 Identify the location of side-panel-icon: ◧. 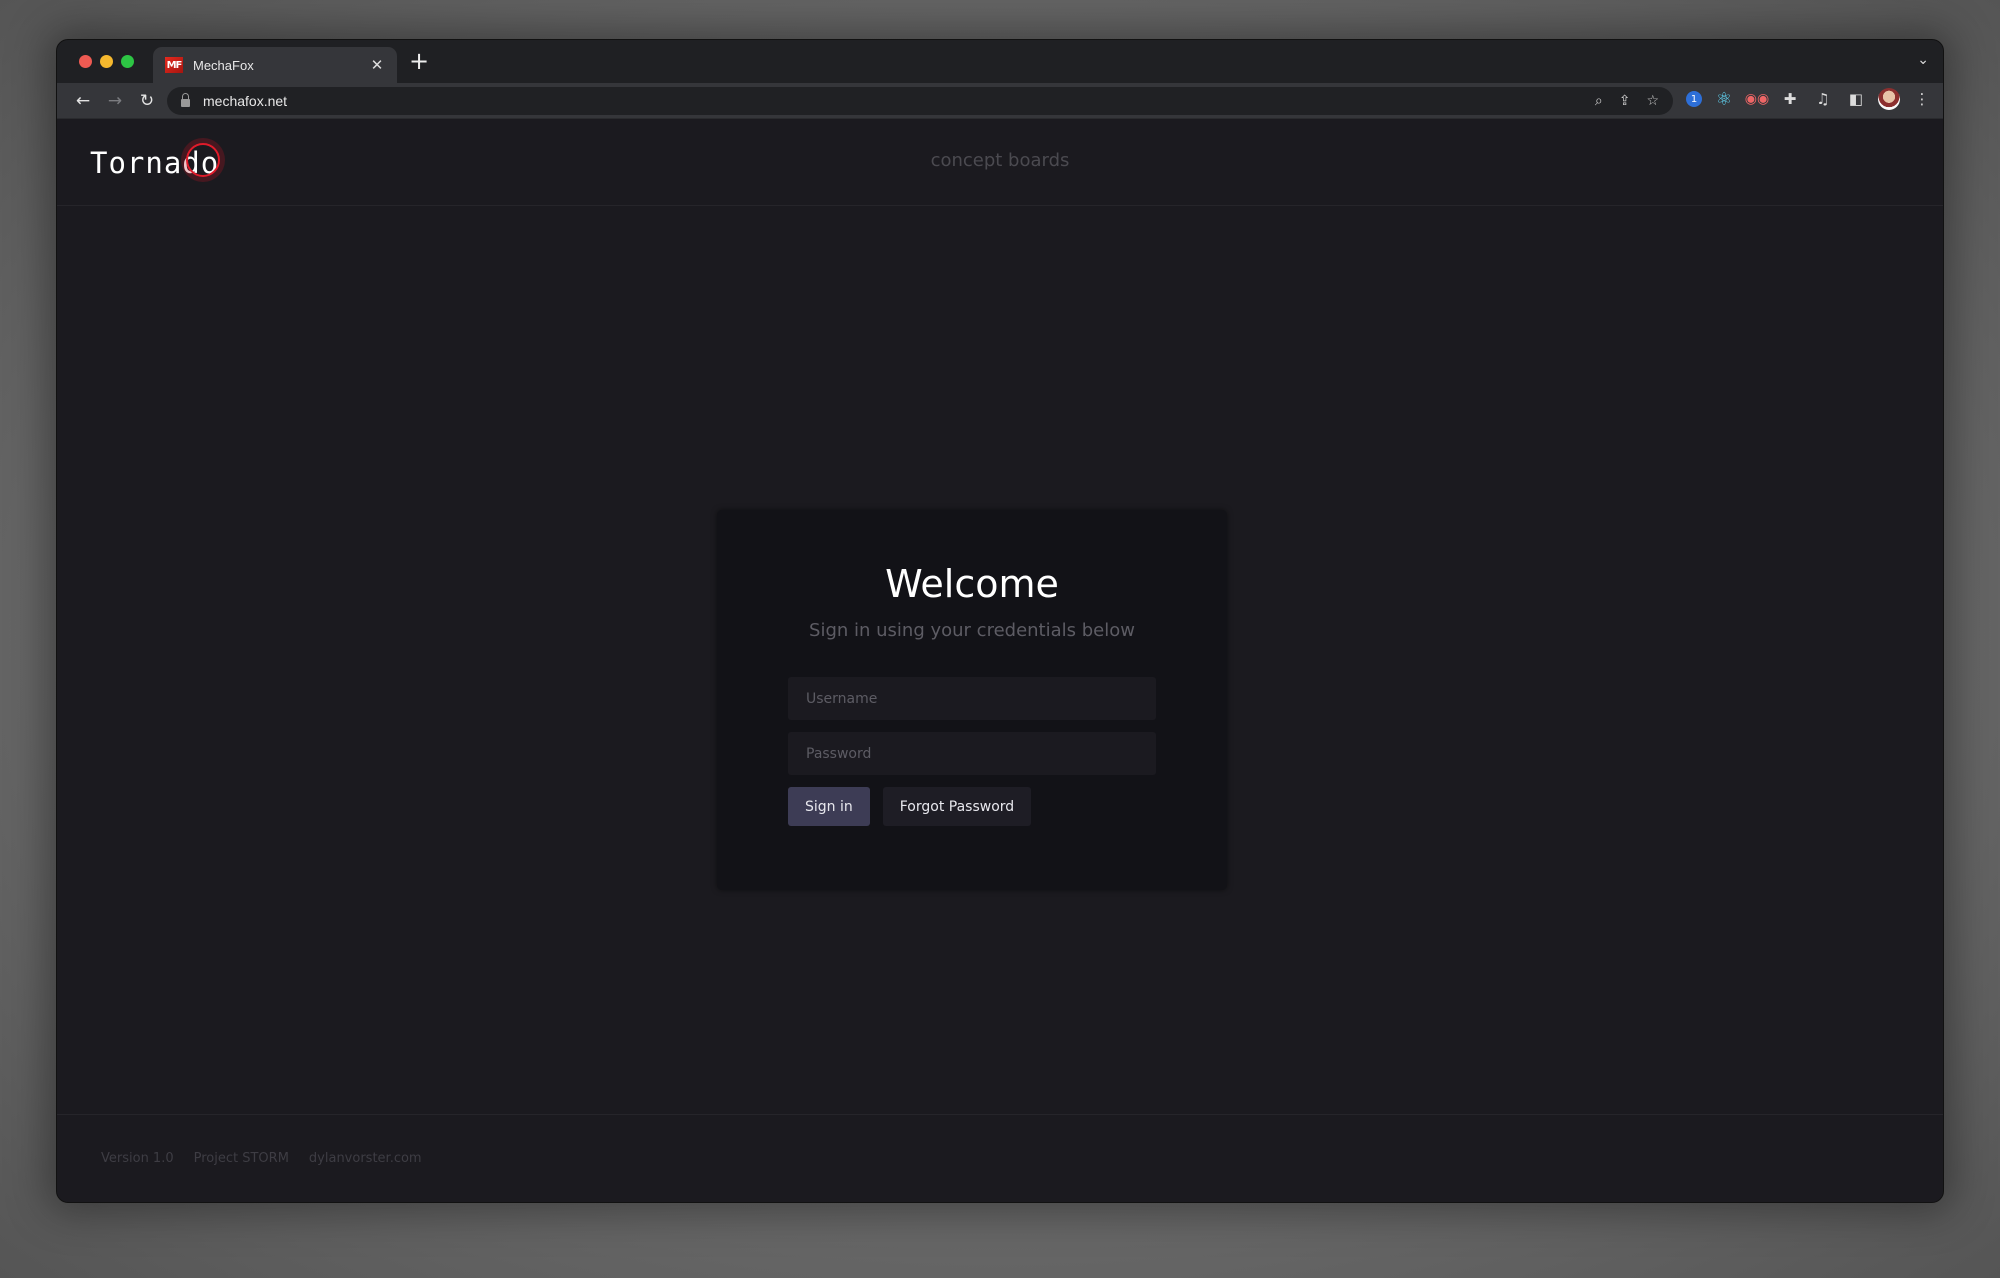
(1856, 99).